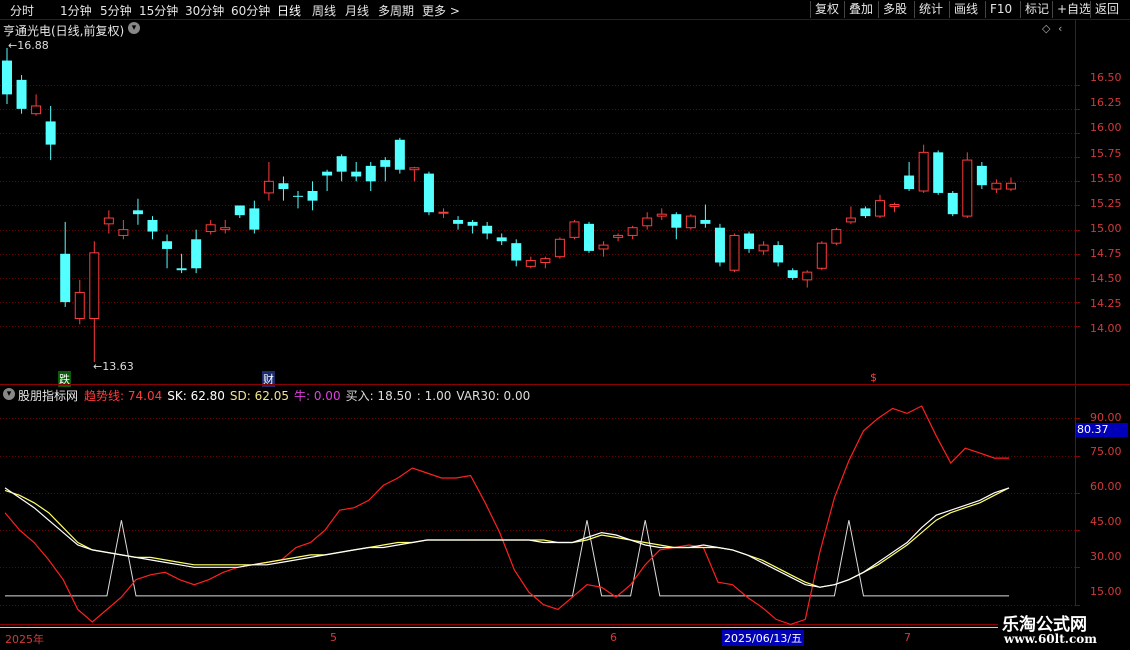 The image size is (1130, 650). What do you see at coordinates (1064, 628) in the screenshot?
I see `watermark: 乐淘公式网 www.60lt.com` at bounding box center [1064, 628].